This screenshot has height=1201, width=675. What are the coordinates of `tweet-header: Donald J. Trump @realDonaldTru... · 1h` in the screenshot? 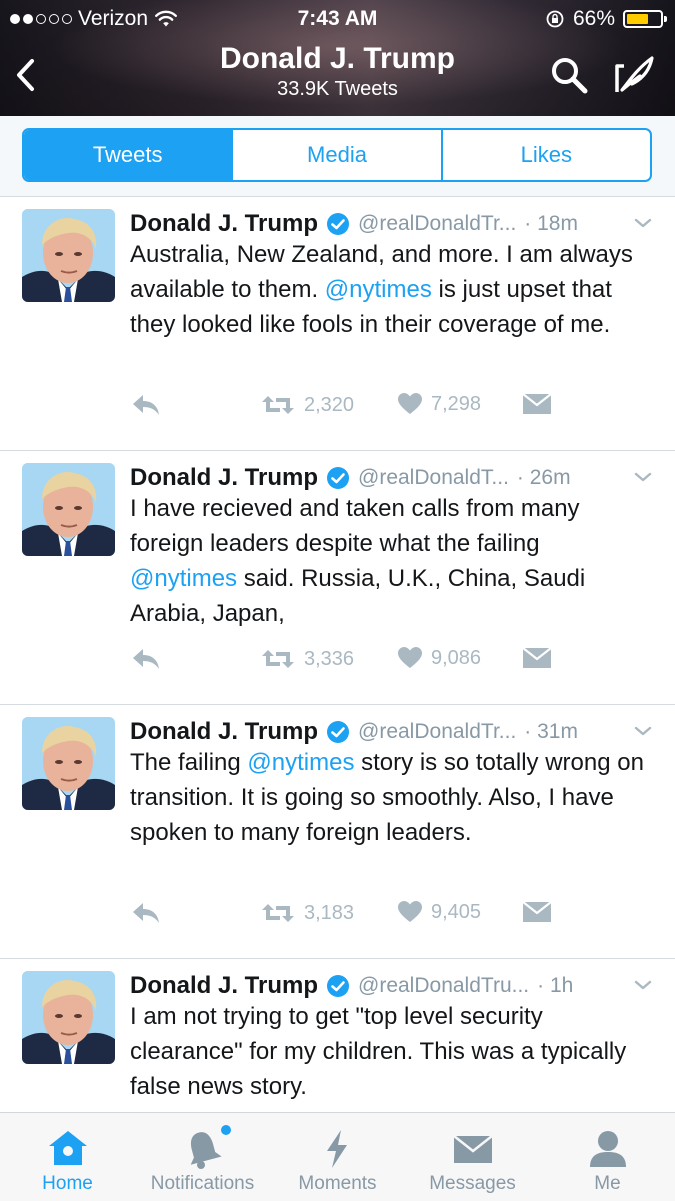 It's located at (392, 986).